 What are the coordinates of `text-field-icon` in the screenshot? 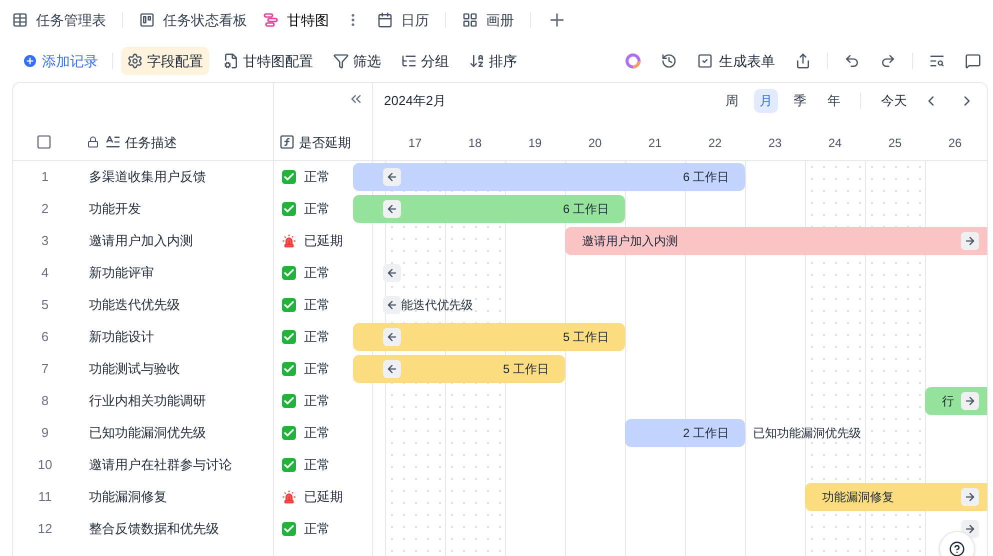 It's located at (113, 142).